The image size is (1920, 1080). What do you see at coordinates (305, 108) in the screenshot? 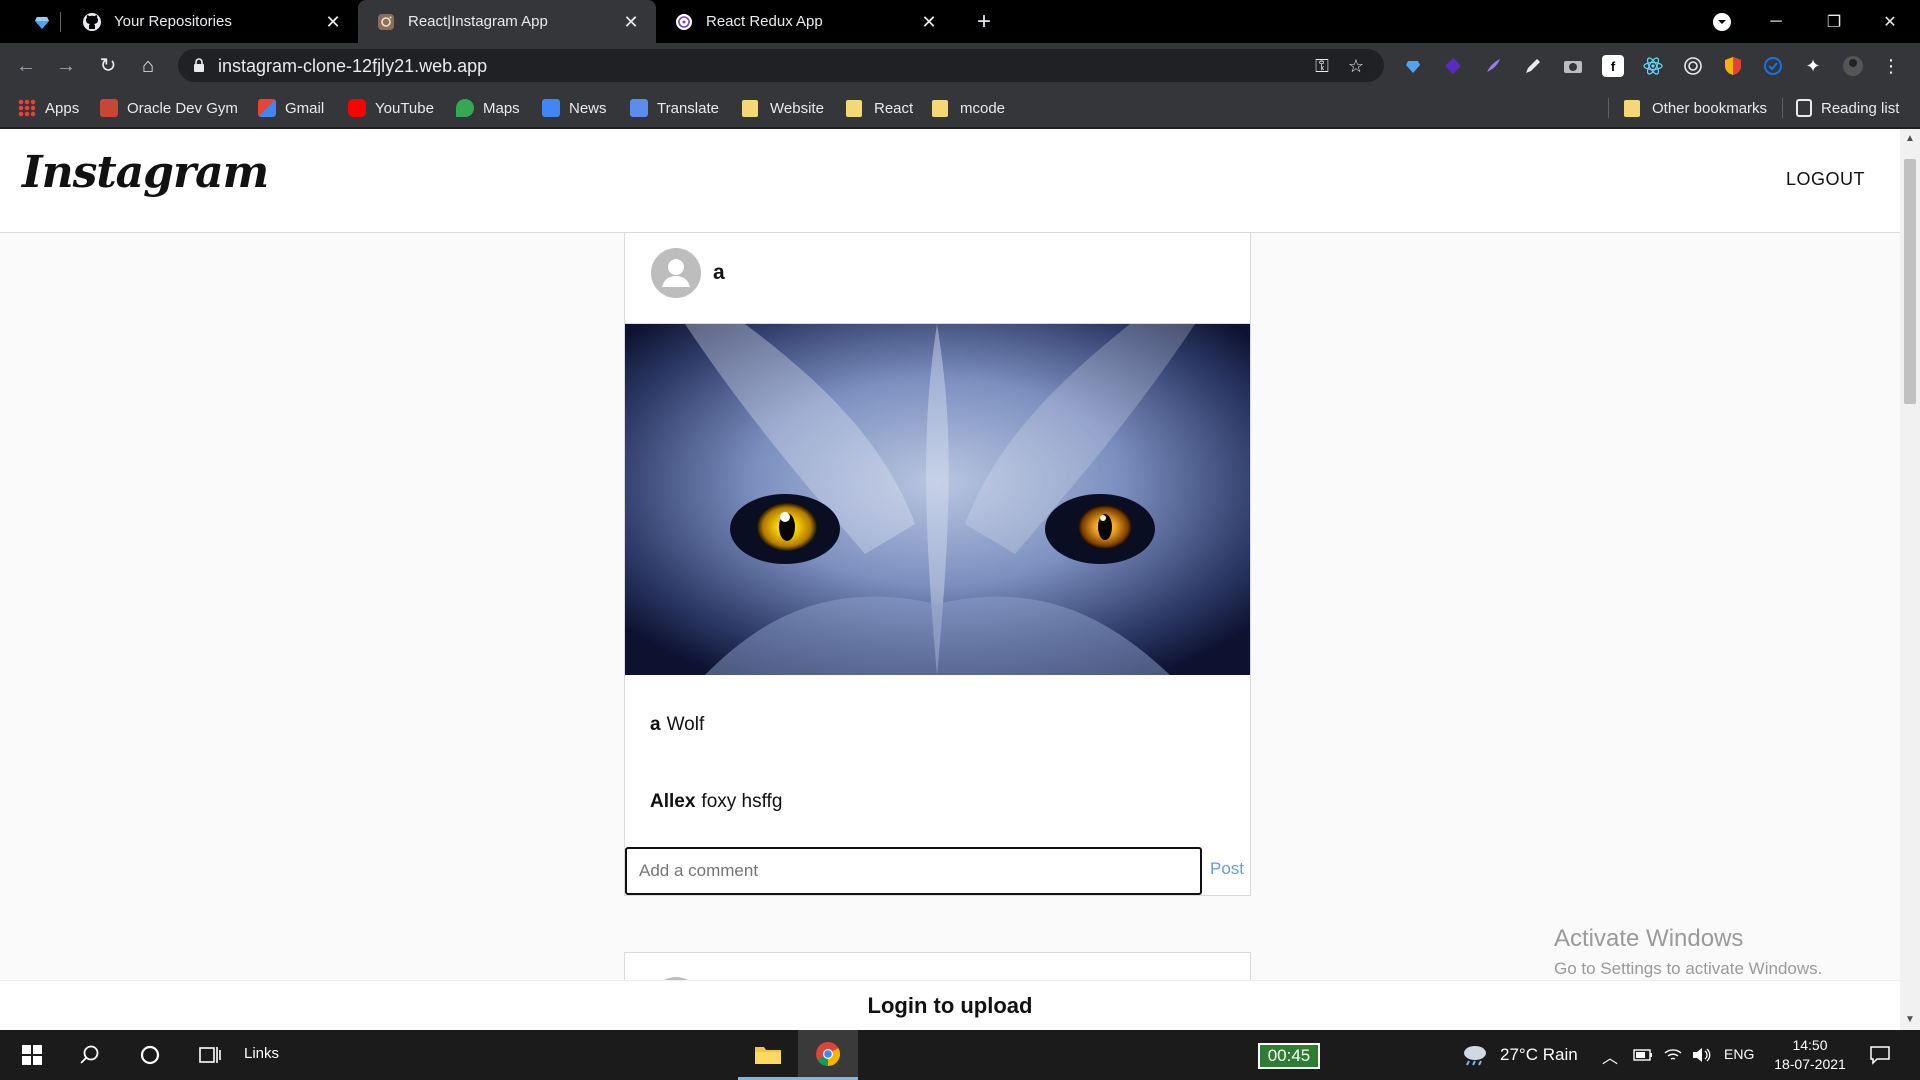
I see `bookmark-label: Gmail` at bounding box center [305, 108].